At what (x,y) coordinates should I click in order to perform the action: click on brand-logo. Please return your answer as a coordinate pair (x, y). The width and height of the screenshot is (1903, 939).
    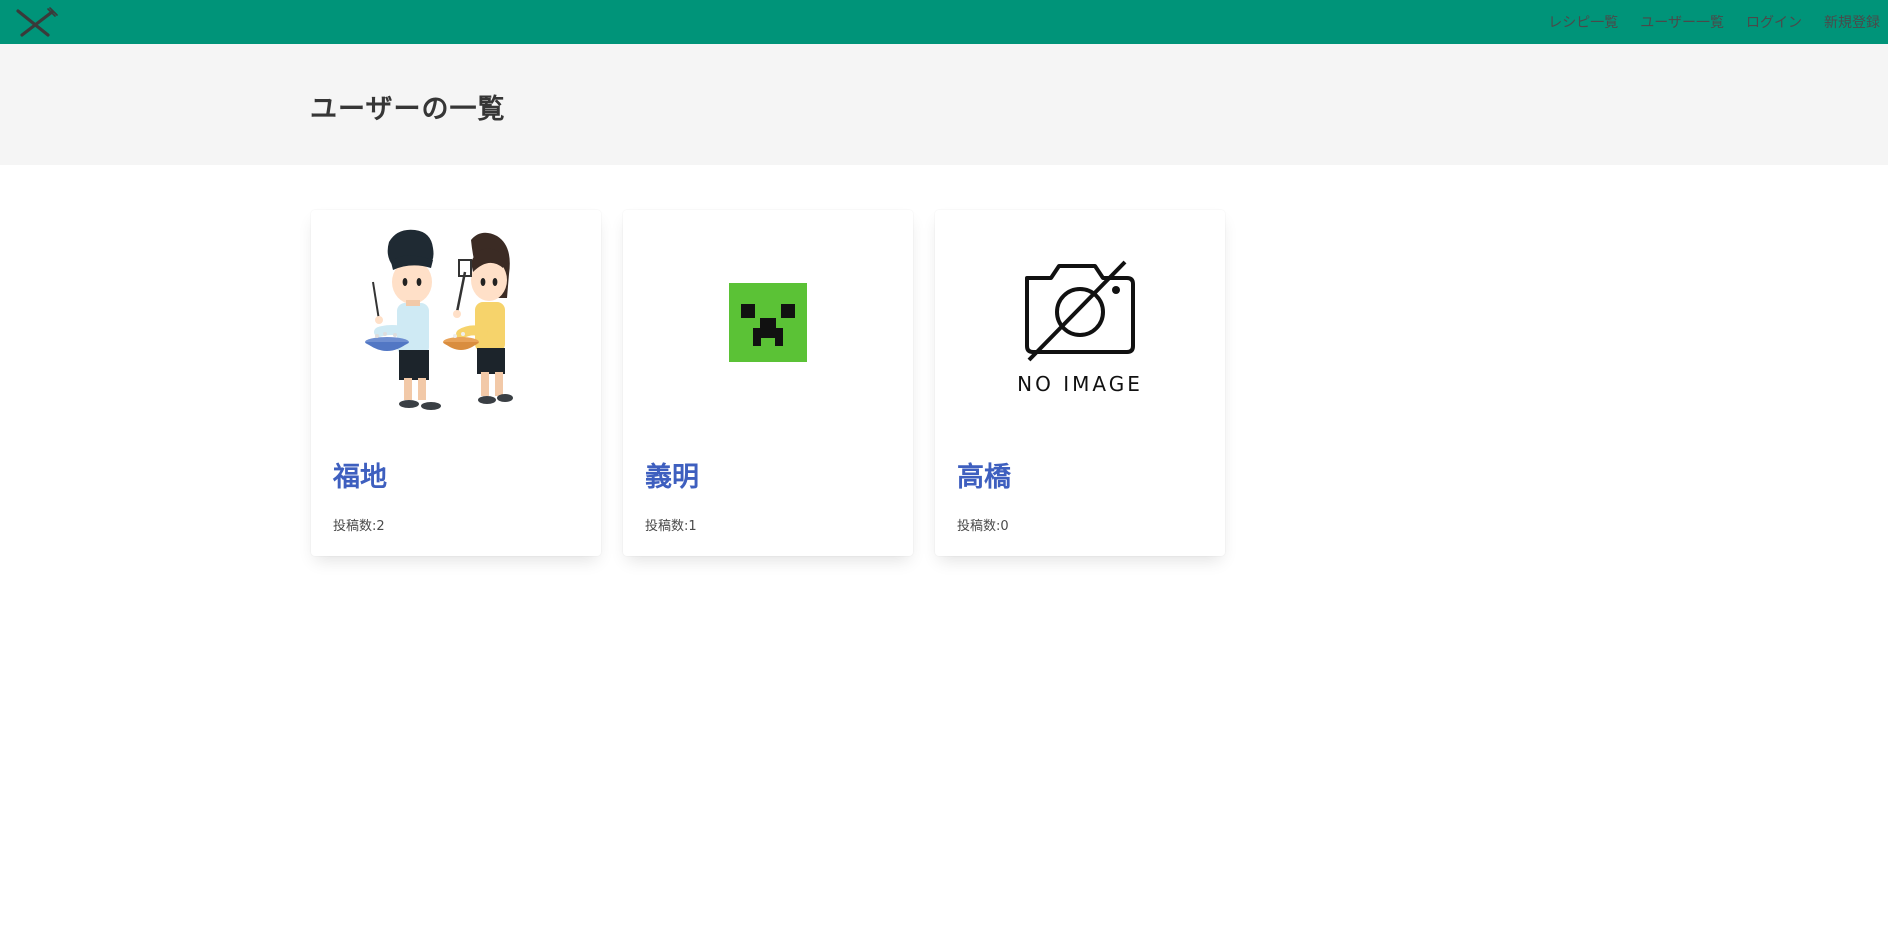
    Looking at the image, I should click on (29, 22).